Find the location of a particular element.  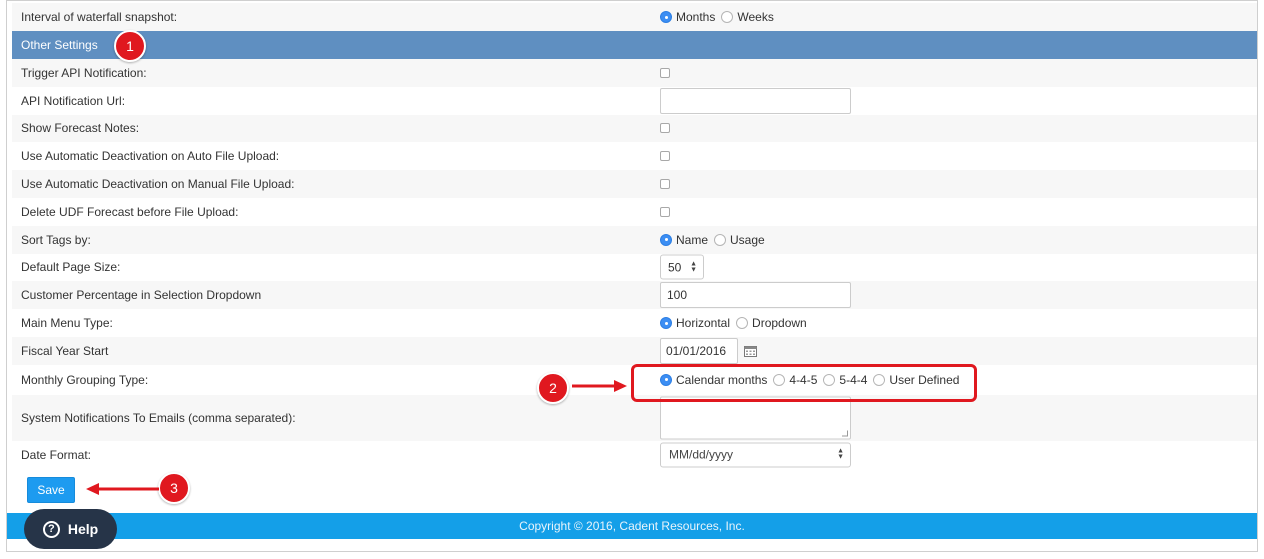

sort-tags-label: Sort Tags by: is located at coordinates (56, 239).